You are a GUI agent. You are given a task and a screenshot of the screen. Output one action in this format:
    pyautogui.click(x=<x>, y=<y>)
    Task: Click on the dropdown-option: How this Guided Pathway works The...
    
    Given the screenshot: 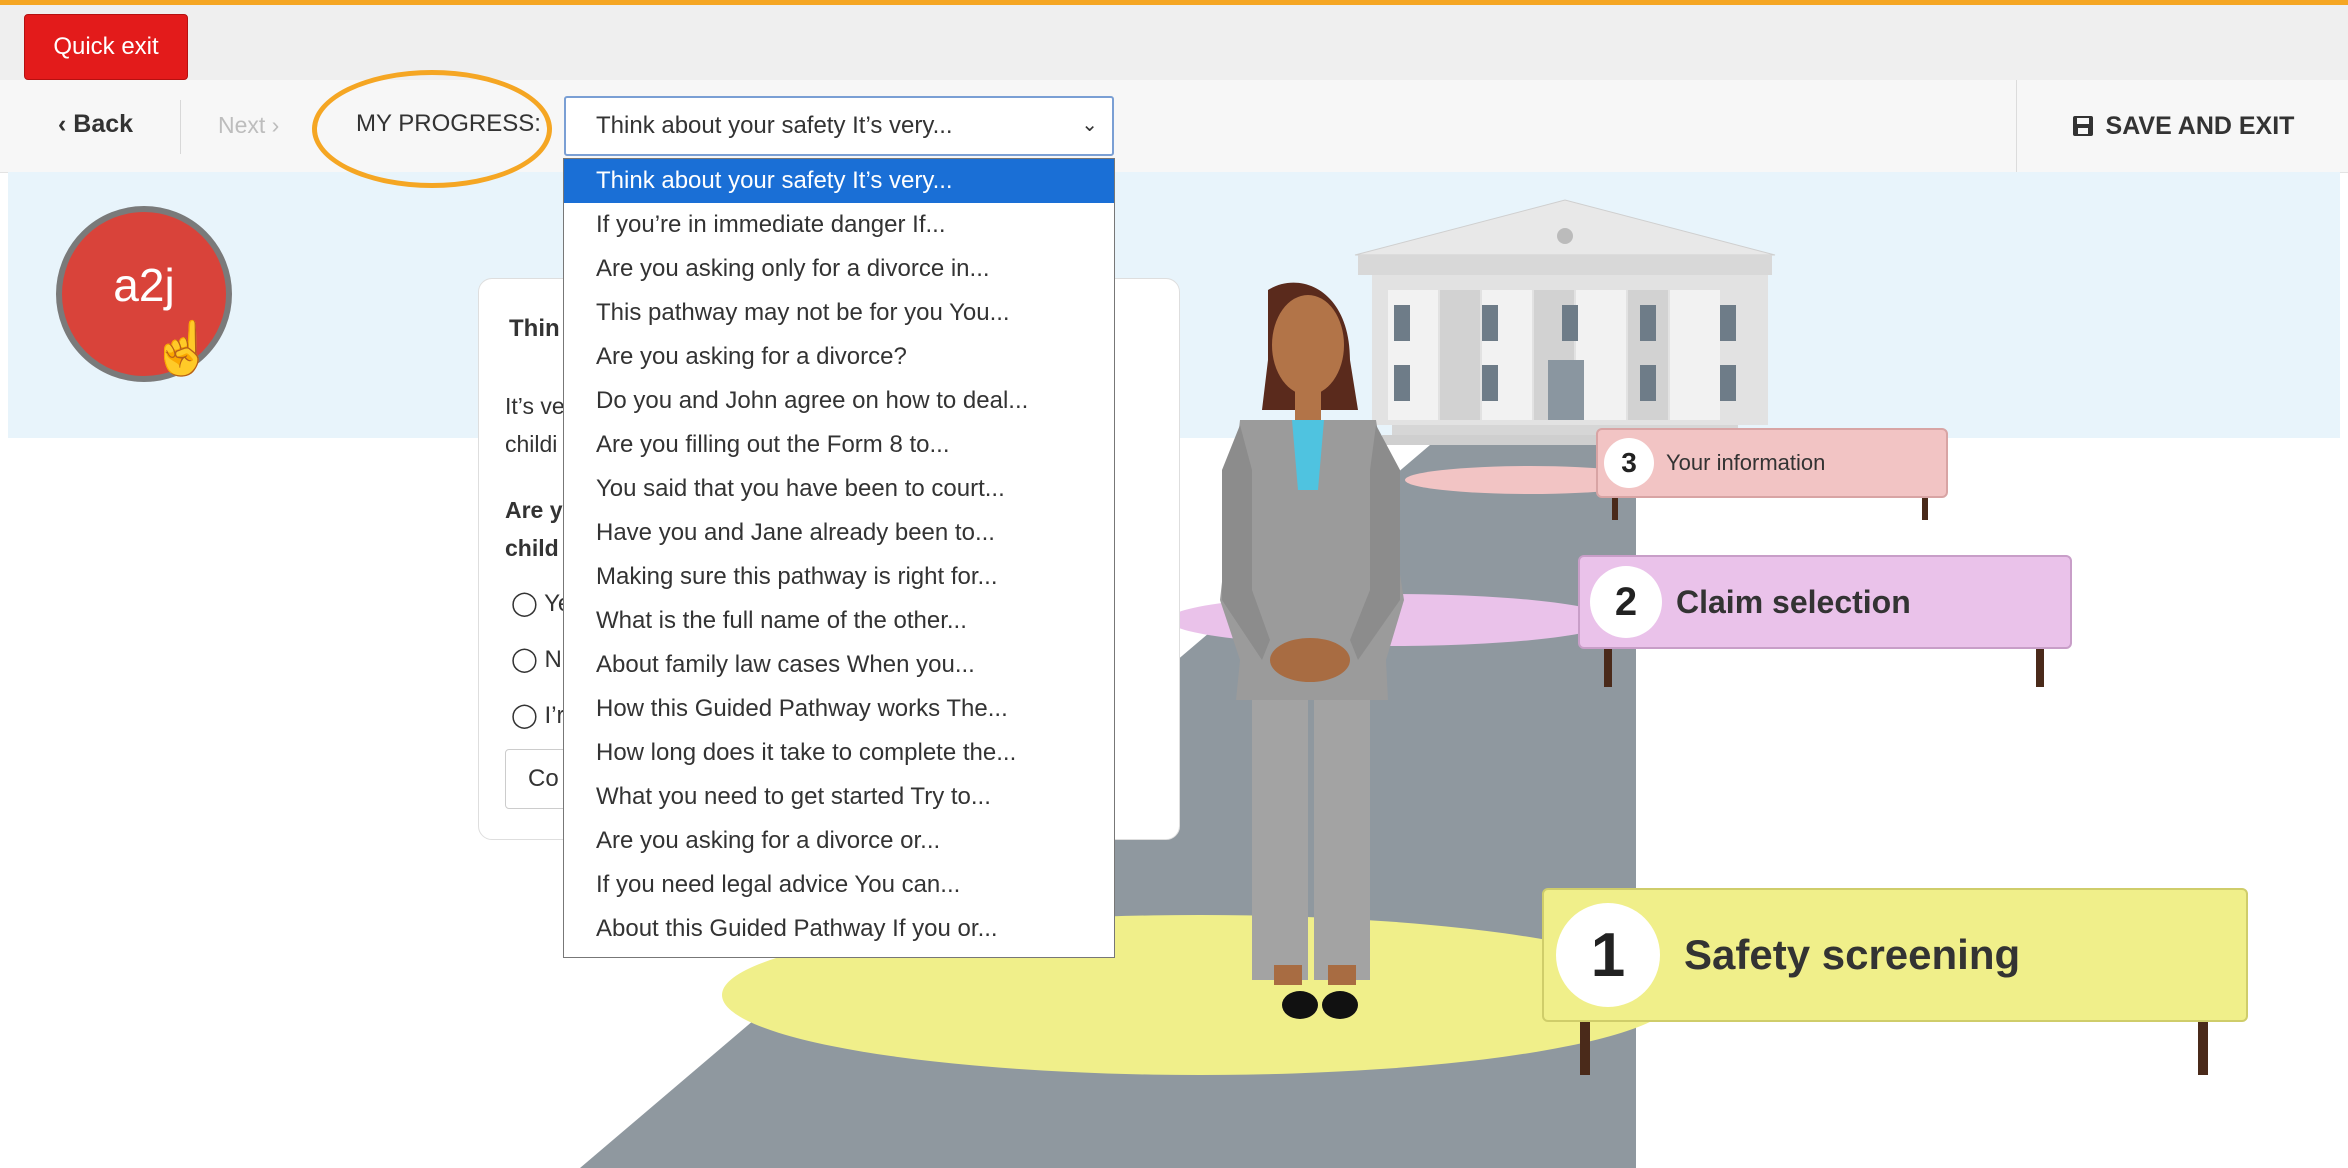 What is the action you would take?
    pyautogui.click(x=839, y=709)
    